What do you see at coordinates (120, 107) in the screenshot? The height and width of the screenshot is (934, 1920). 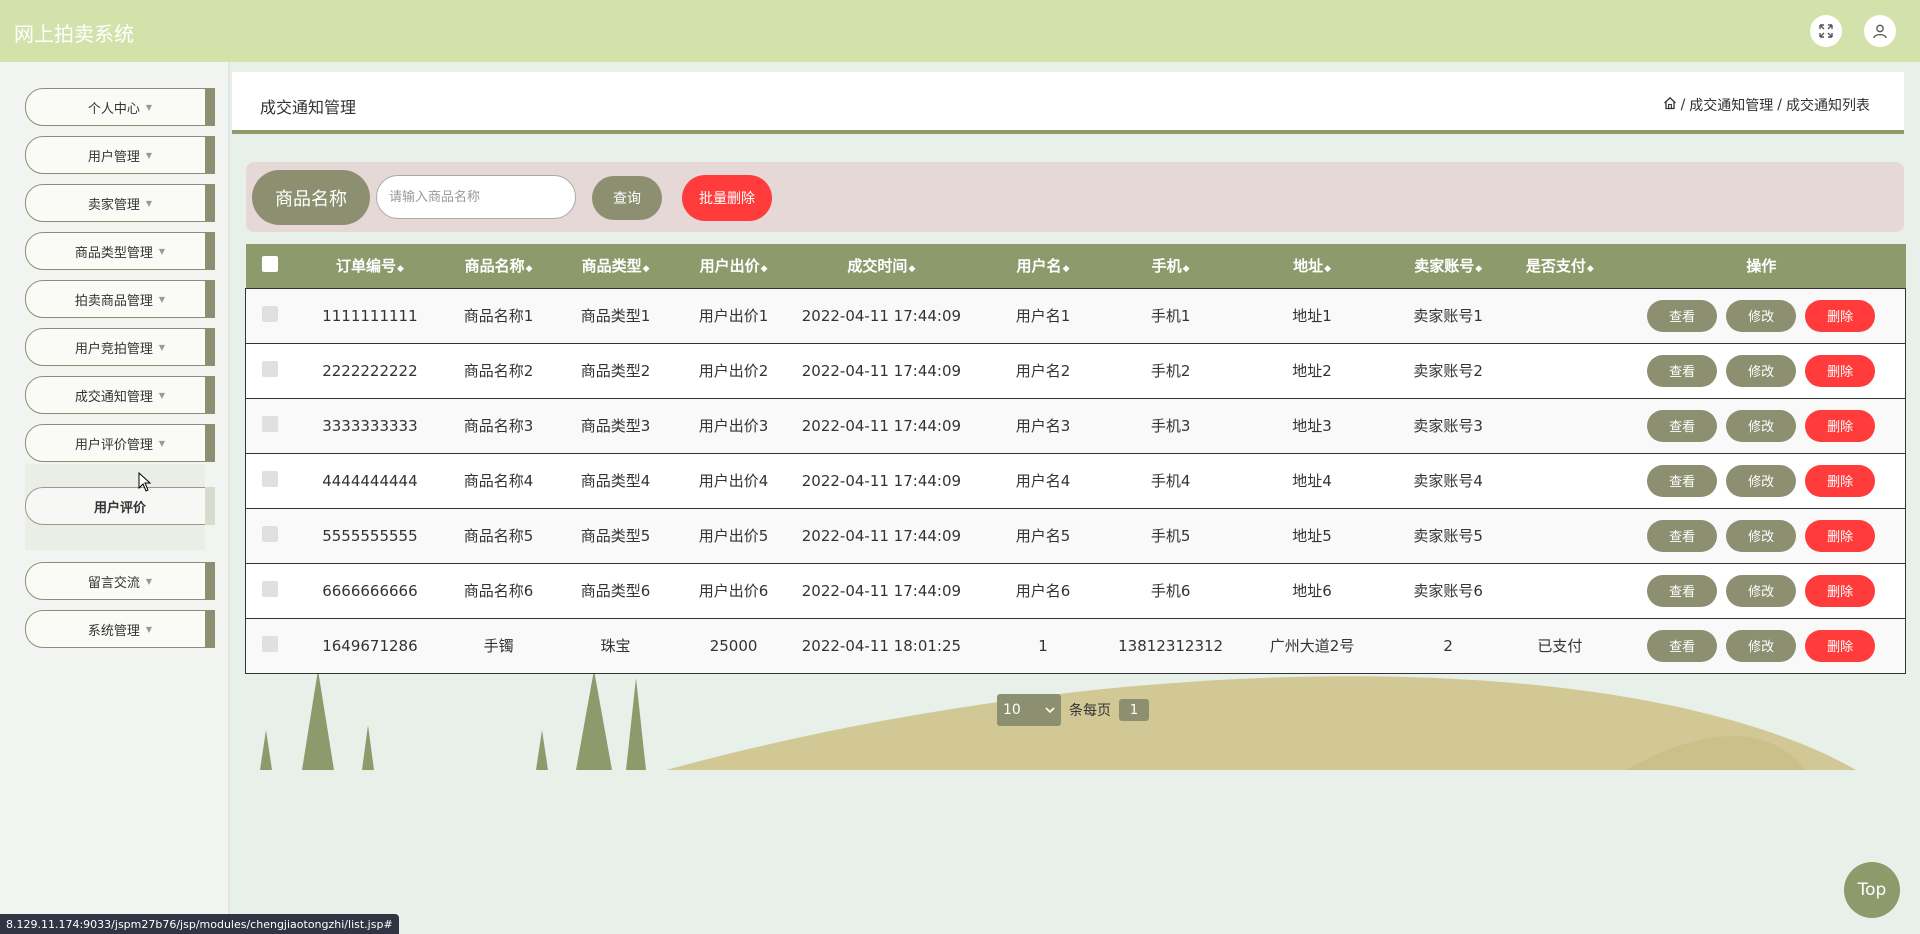 I see `sidebar-item-personal-center: 个人中心 ▼` at bounding box center [120, 107].